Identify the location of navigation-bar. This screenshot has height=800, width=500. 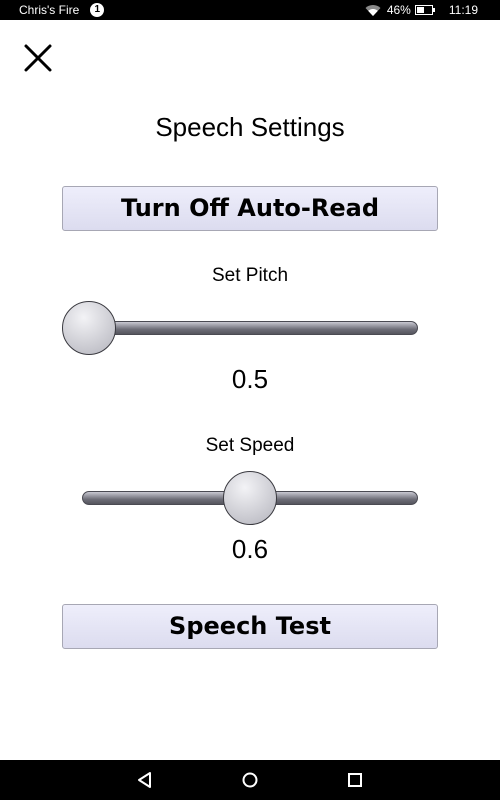
(250, 780).